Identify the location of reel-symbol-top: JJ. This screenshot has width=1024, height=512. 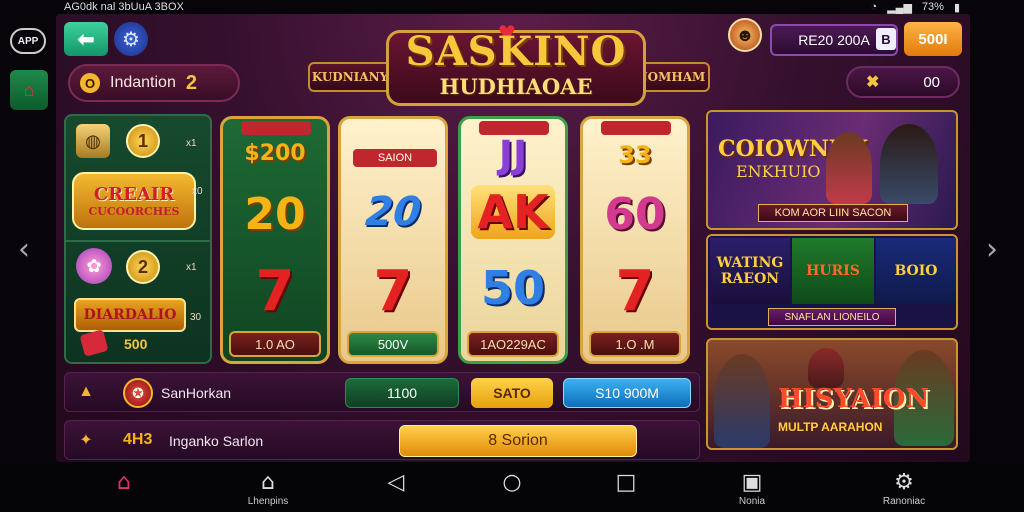
(513, 155).